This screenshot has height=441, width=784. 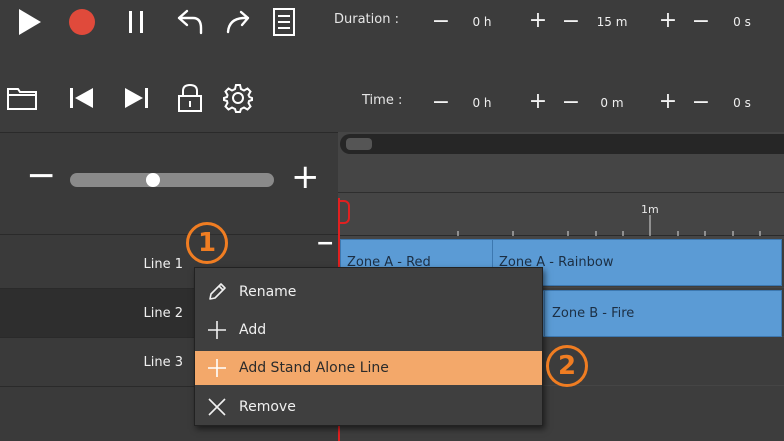 I want to click on skip-forward-icon, so click(x=136, y=98).